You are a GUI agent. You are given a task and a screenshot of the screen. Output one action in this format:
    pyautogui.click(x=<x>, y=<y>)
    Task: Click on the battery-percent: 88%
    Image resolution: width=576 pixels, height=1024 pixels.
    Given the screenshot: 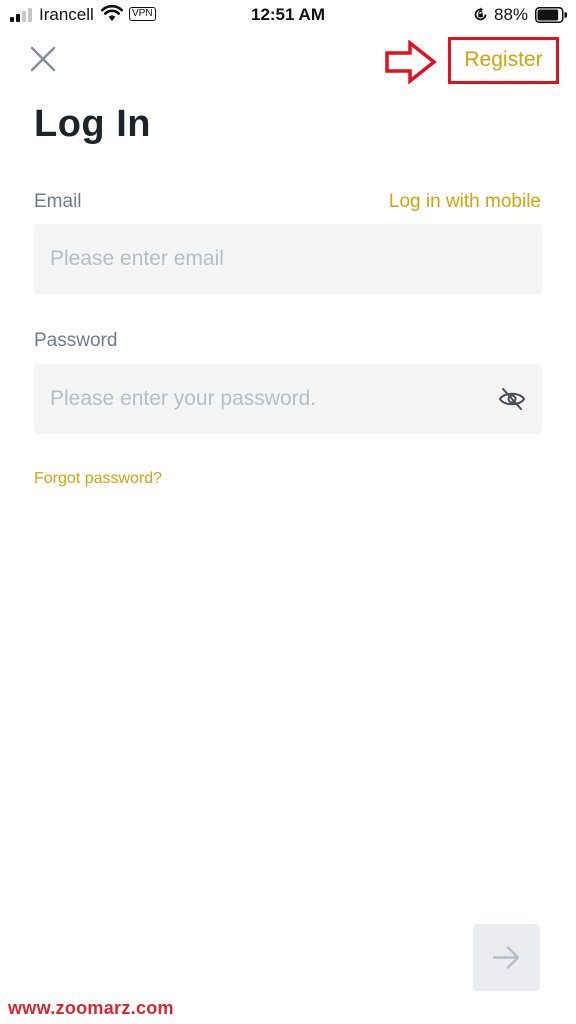 What is the action you would take?
    pyautogui.click(x=511, y=14)
    